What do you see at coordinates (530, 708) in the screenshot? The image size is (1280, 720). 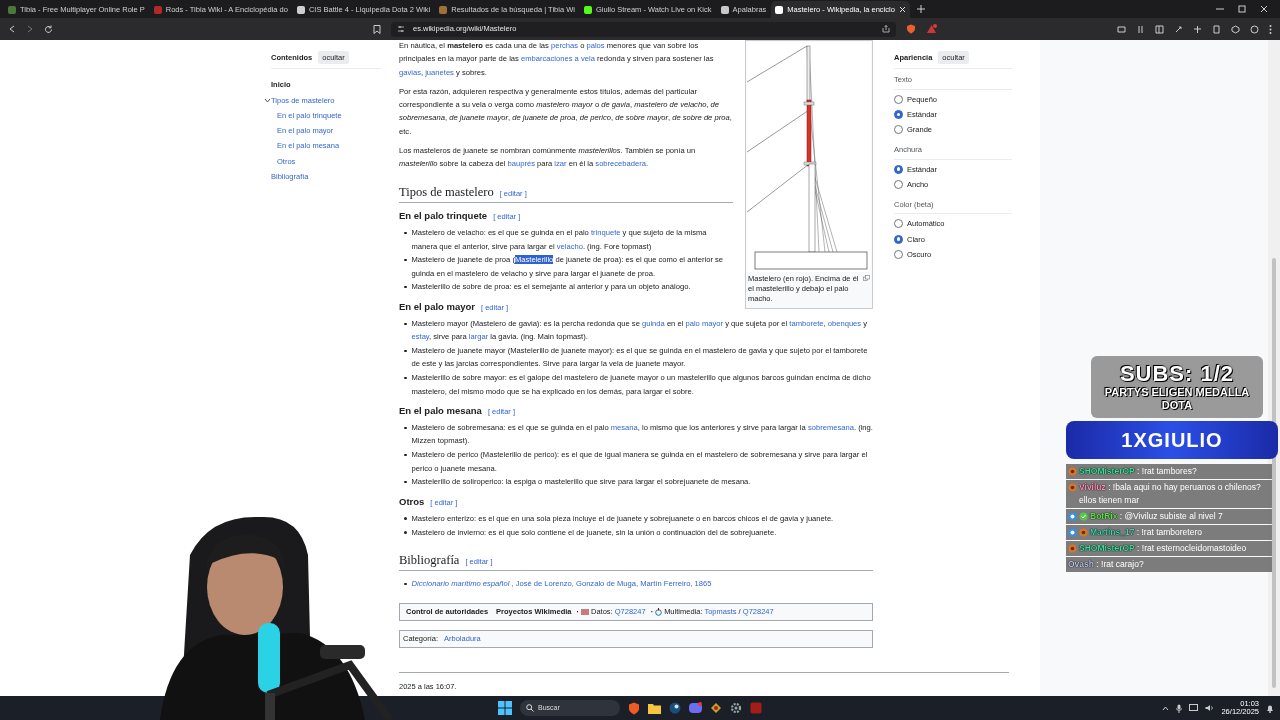 I see `search-icon` at bounding box center [530, 708].